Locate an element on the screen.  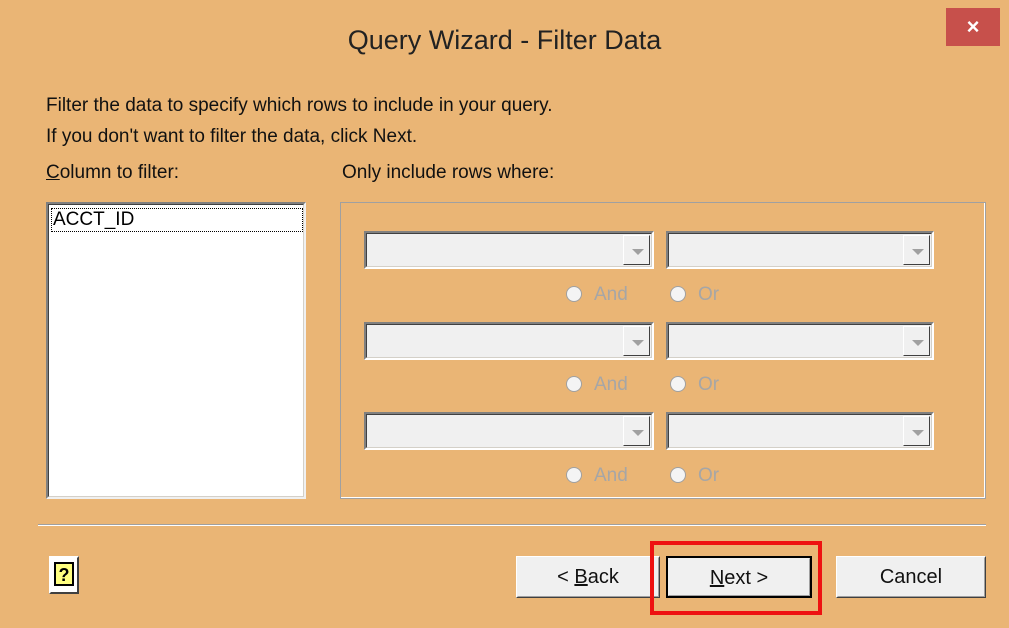
column-to-filter-label: Column to filter: is located at coordinates (113, 172).